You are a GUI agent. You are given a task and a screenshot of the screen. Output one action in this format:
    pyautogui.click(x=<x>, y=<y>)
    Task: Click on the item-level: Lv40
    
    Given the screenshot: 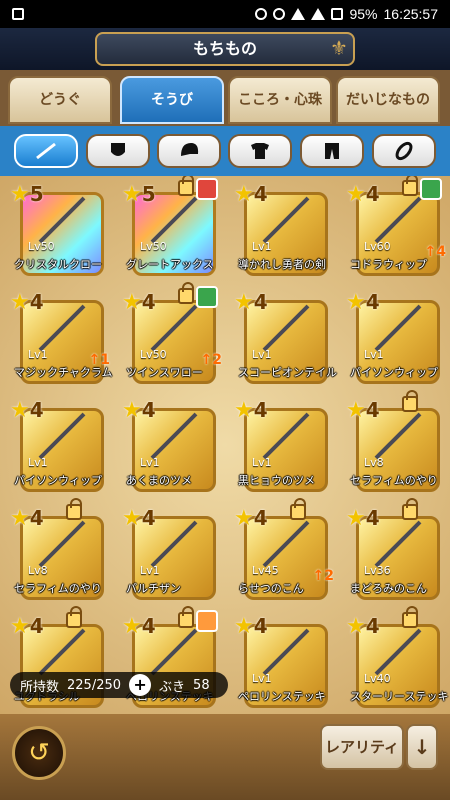 What is the action you would take?
    pyautogui.click(x=377, y=678)
    